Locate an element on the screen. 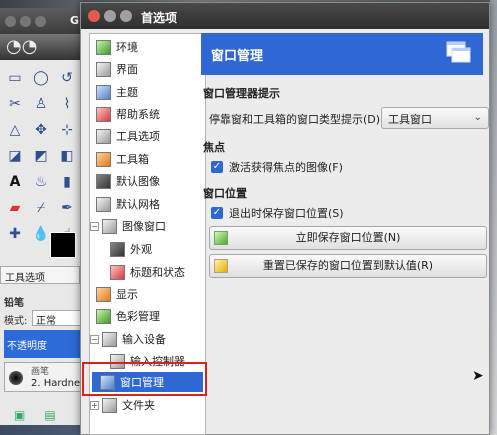 Image resolution: width=497 pixels, height=435 pixels. tool-options-tab: 工具选项 is located at coordinates (40, 275).